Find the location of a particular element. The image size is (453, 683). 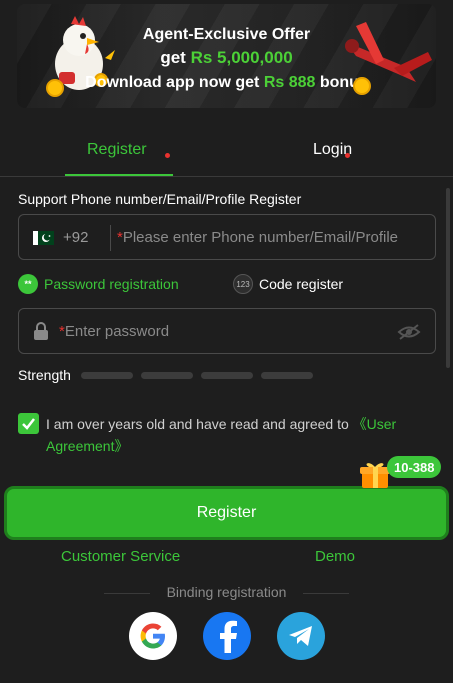

google-login-button is located at coordinates (153, 636).